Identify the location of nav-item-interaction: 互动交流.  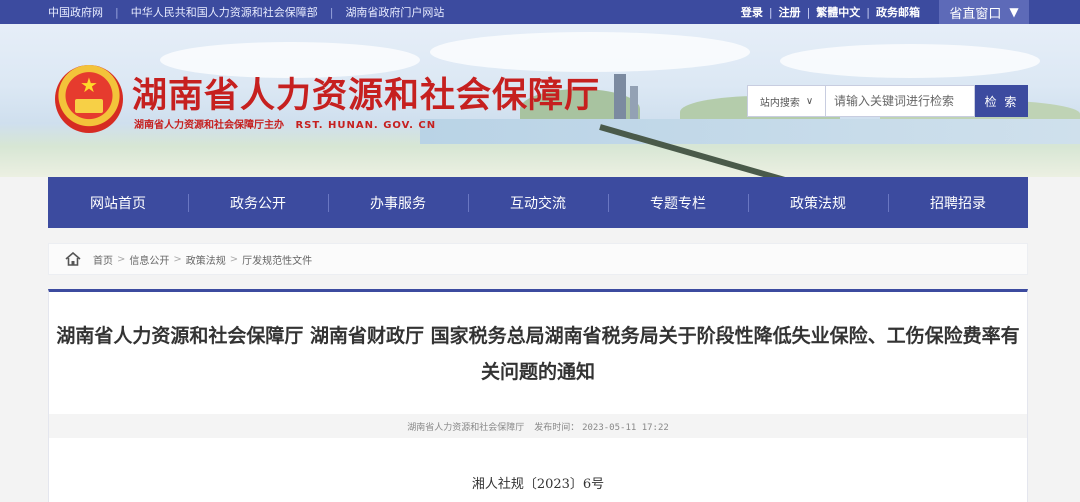
(538, 202).